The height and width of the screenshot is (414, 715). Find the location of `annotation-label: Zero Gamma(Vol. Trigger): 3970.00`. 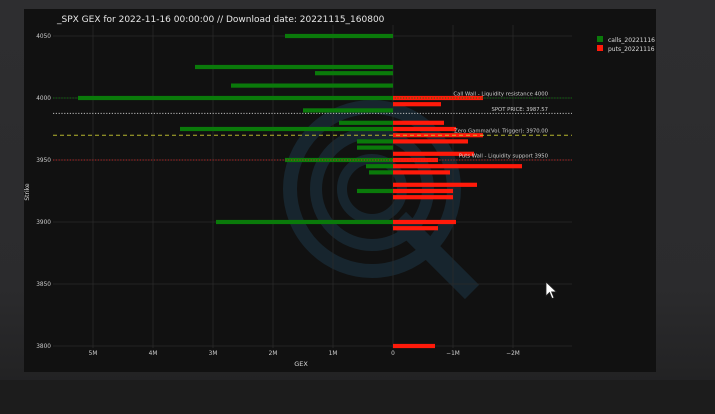

annotation-label: Zero Gamma(Vol. Trigger): 3970.00 is located at coordinates (501, 132).